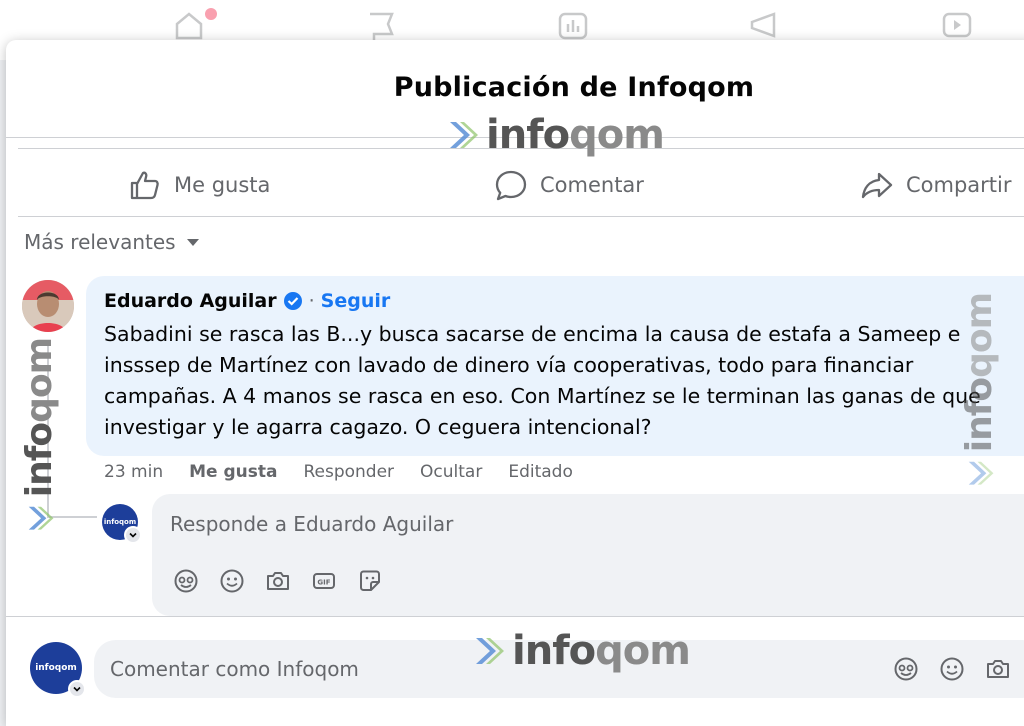 This screenshot has width=1024, height=726. I want to click on verified-badge-icon, so click(292, 301).